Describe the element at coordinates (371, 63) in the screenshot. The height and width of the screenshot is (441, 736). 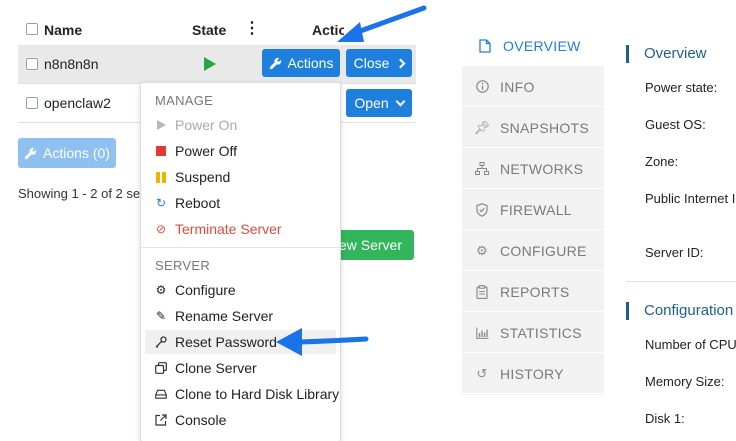
I see `close-label: Close` at that location.